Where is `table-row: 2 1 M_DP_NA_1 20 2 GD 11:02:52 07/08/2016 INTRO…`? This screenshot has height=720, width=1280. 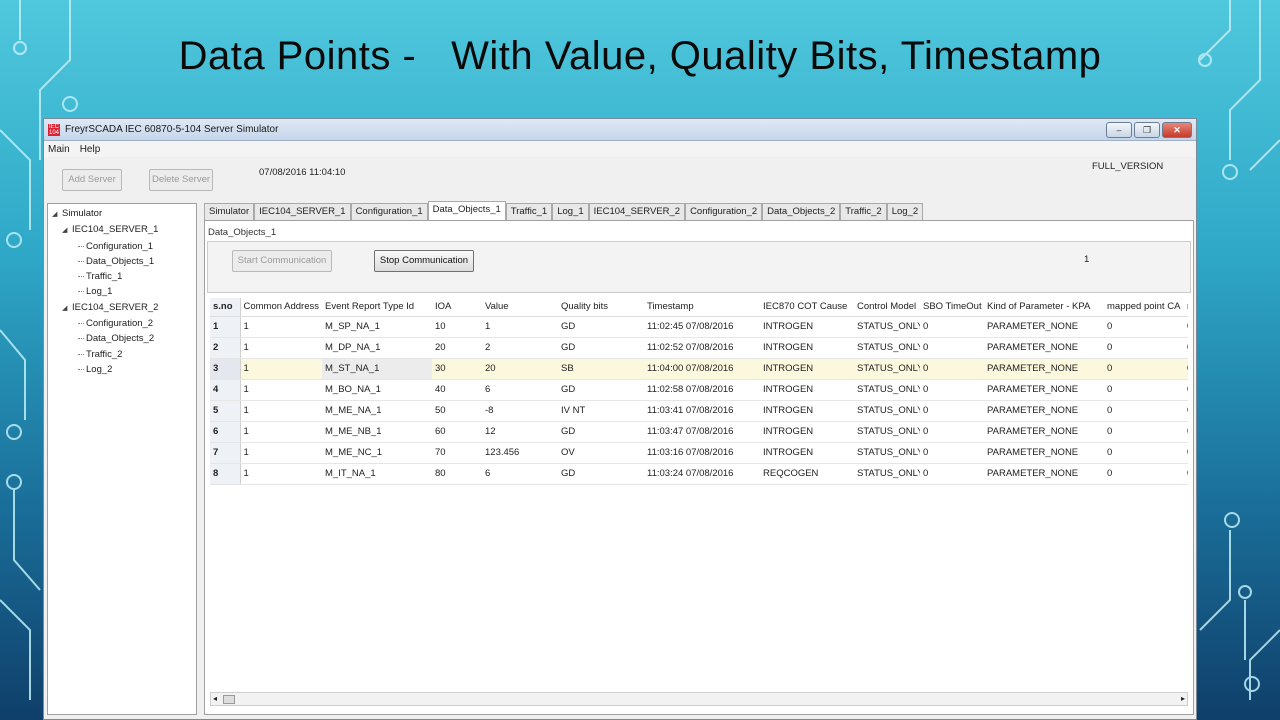
table-row: 2 1 M_DP_NA_1 20 2 GD 11:02:52 07/08/2016 INTRO… is located at coordinates (699, 348).